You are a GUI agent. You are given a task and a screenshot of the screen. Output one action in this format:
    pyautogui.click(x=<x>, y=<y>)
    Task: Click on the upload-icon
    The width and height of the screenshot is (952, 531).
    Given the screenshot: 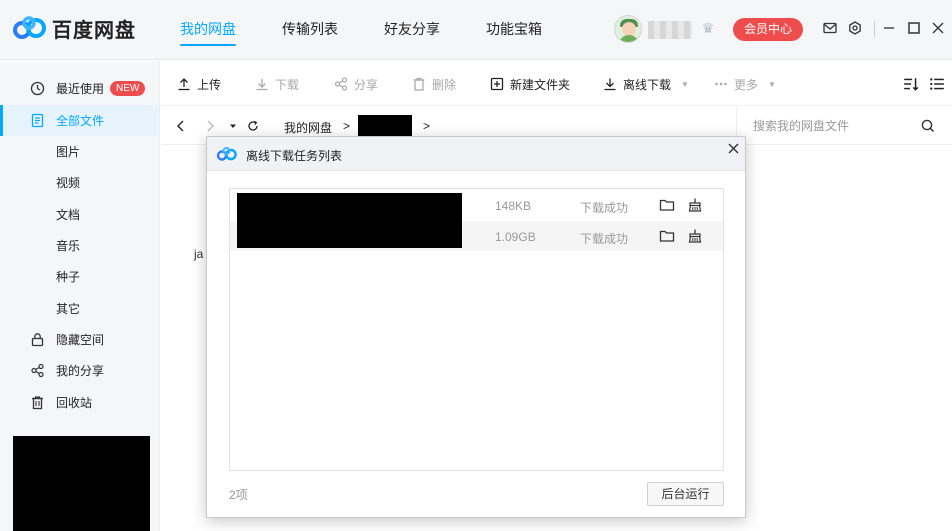 What is the action you would take?
    pyautogui.click(x=184, y=84)
    